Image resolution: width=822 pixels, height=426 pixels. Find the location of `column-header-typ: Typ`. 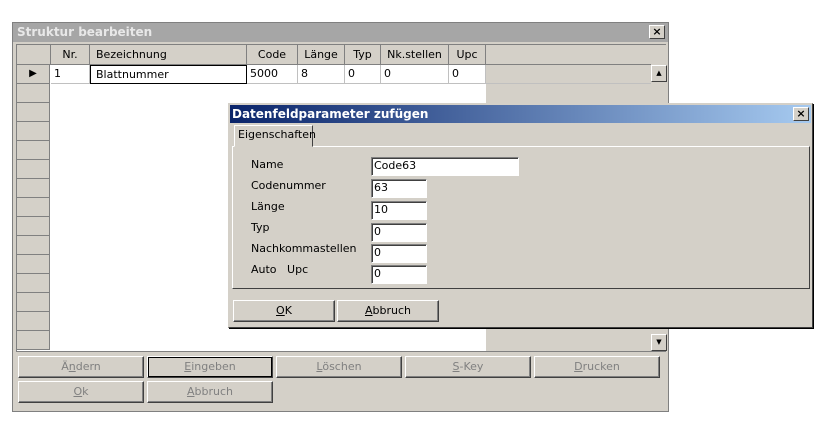

column-header-typ: Typ is located at coordinates (363, 55).